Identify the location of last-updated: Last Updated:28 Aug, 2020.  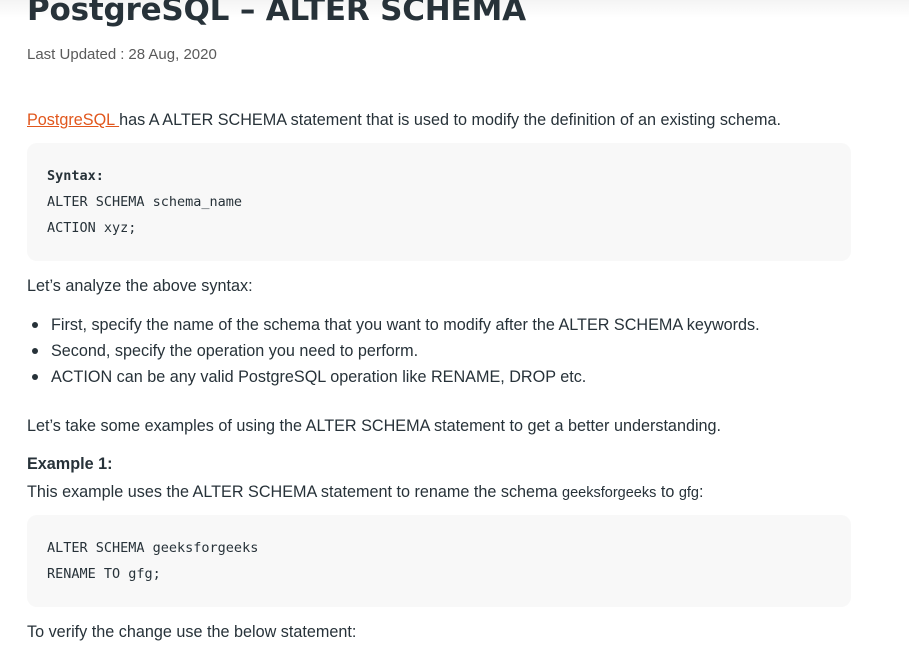
(122, 55).